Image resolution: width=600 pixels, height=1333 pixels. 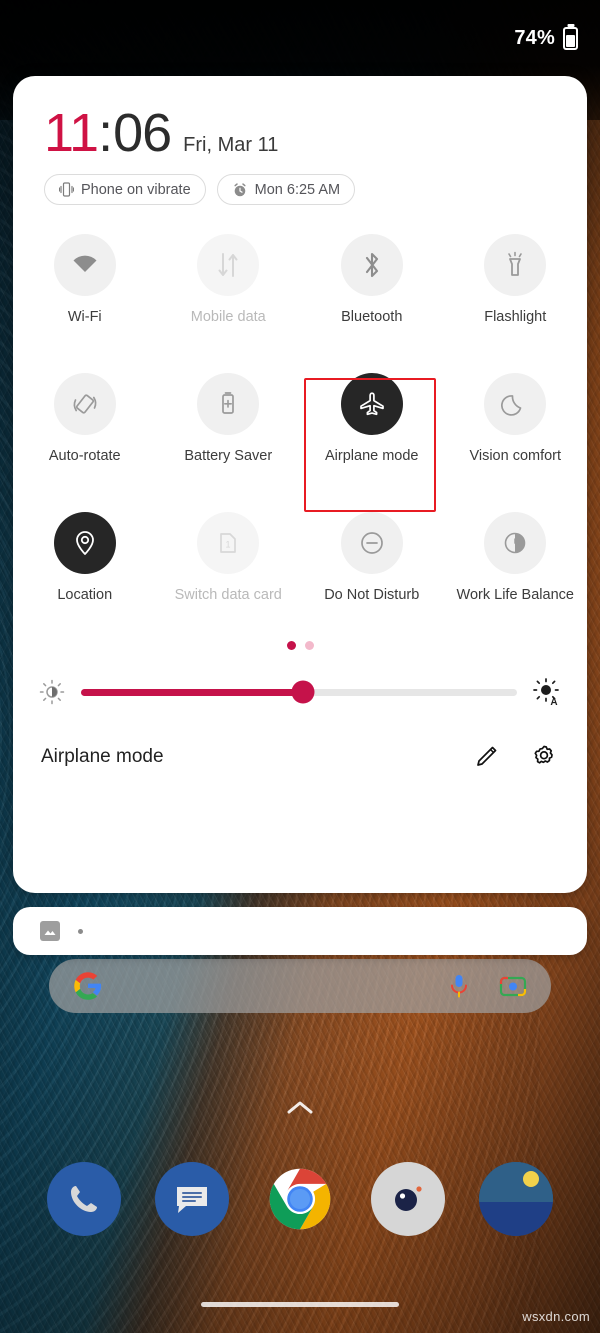 What do you see at coordinates (228, 403) in the screenshot?
I see `battery-saver-icon` at bounding box center [228, 403].